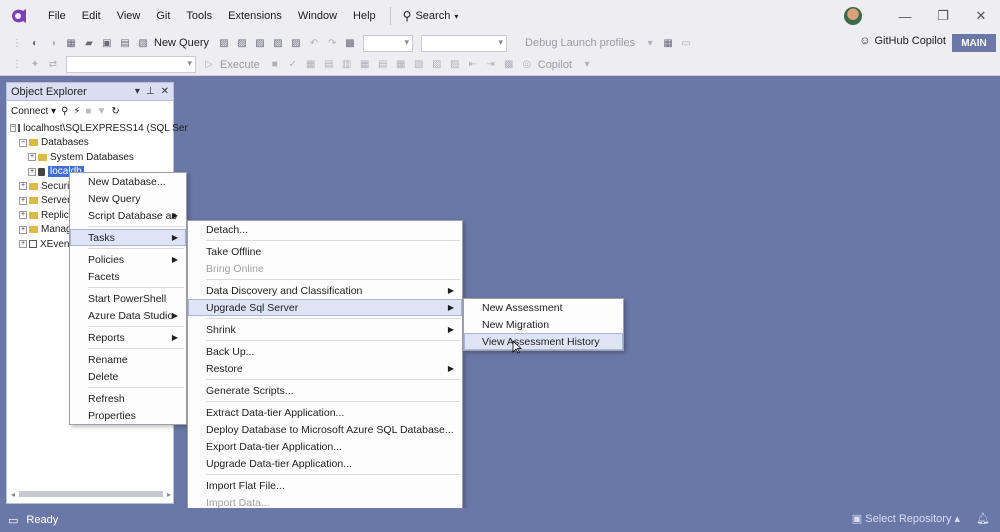  Describe the element at coordinates (91, 157) in the screenshot. I see `tree-node-system-databases: + System Databases` at that location.